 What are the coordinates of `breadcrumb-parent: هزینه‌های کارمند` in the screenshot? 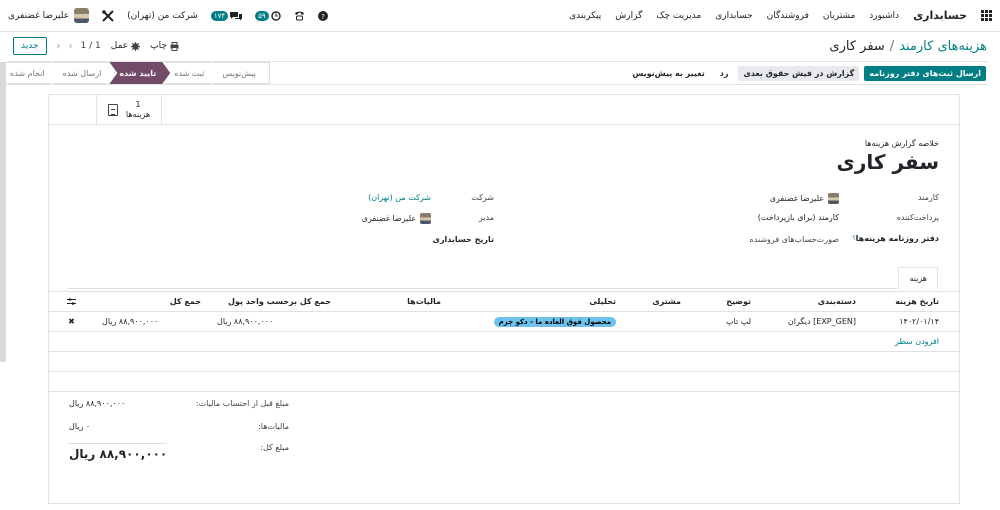 It's located at (943, 46).